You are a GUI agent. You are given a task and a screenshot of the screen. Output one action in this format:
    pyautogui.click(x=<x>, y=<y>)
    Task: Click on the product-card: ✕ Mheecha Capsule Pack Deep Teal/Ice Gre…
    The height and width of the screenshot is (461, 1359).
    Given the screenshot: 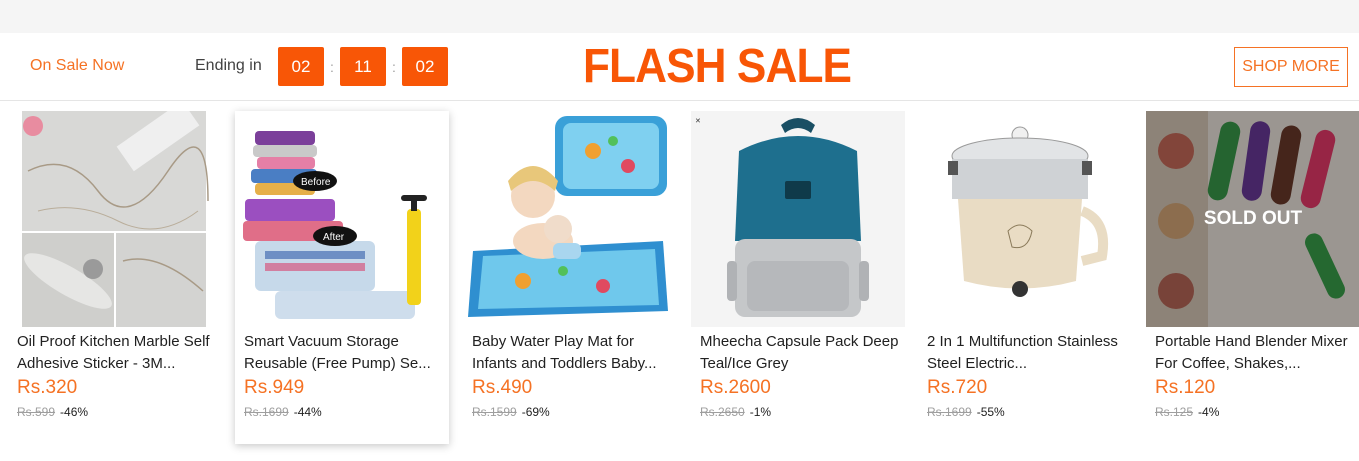 What is the action you would take?
    pyautogui.click(x=798, y=277)
    